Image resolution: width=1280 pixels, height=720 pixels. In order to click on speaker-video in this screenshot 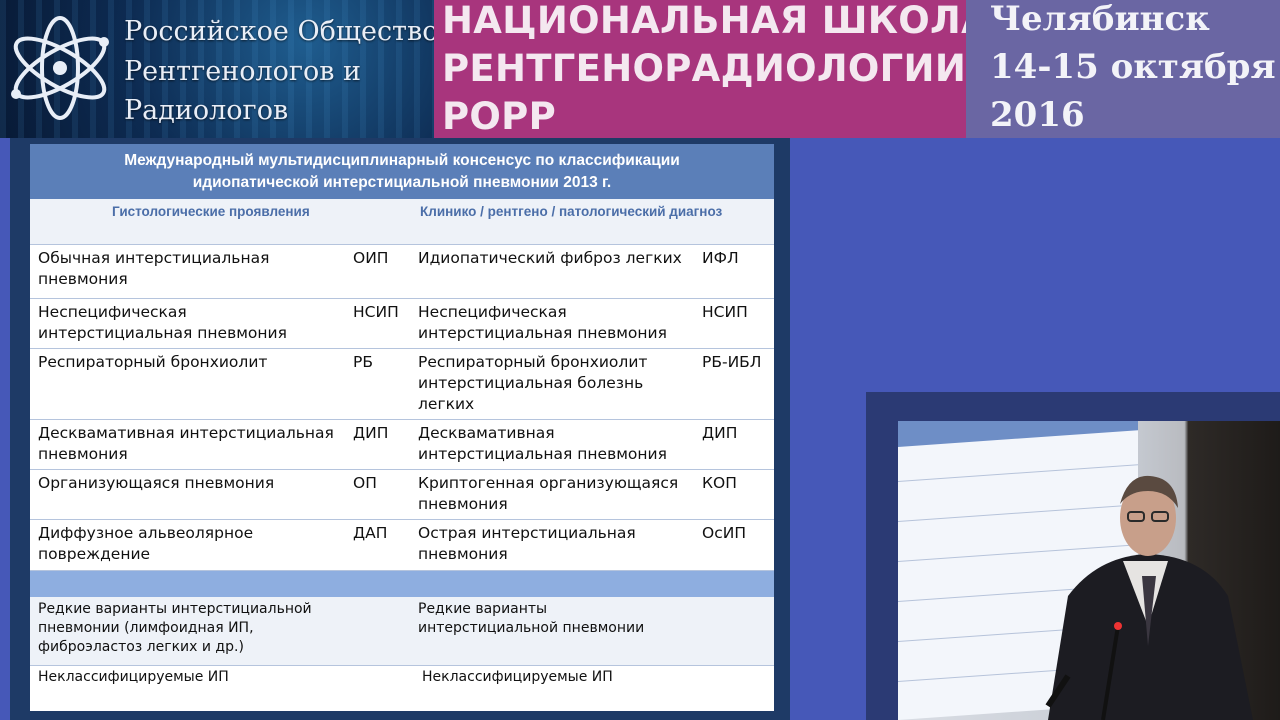, I will do `click(1089, 570)`.